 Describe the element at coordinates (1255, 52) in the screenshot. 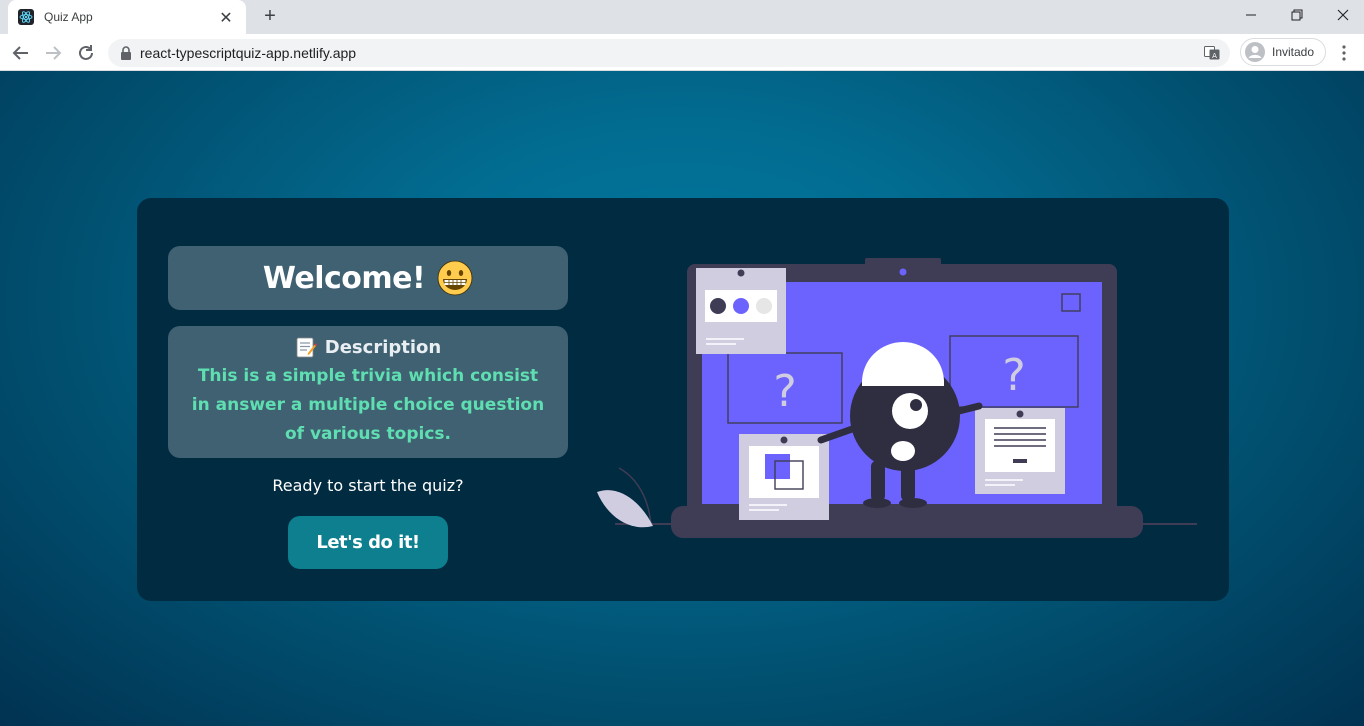

I see `avatar-icon` at that location.